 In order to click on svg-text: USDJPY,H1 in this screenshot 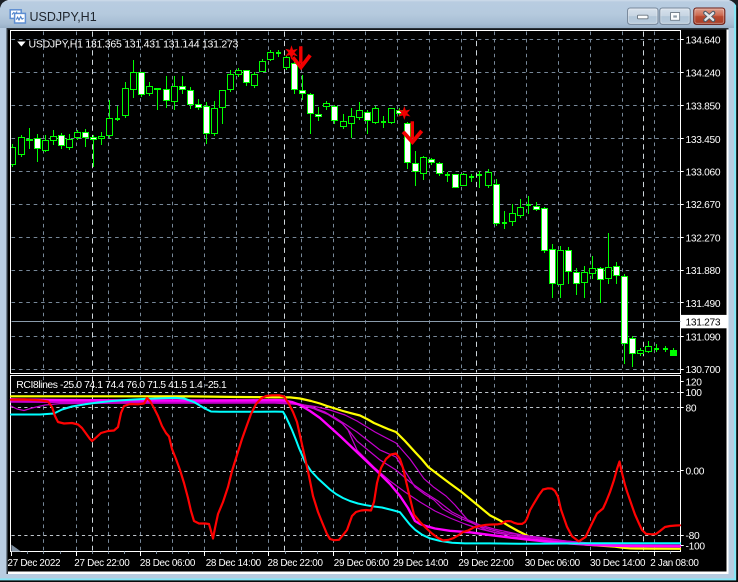, I will do `click(63, 17)`.